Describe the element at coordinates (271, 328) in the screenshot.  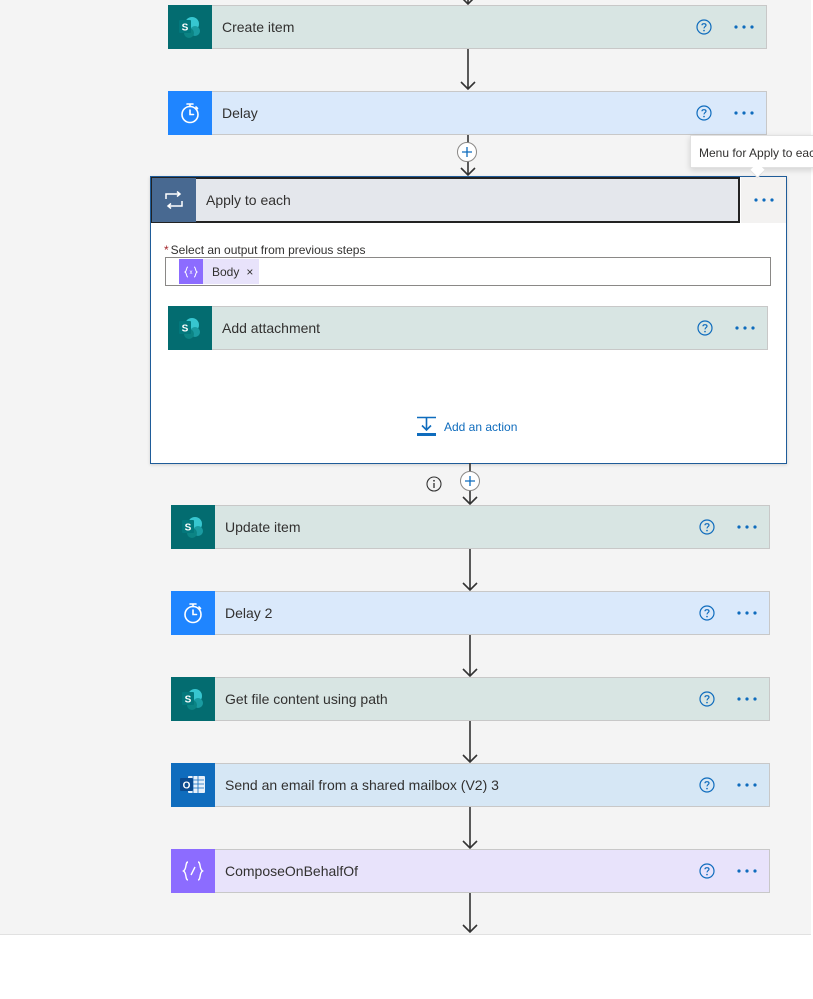
I see `action-title: Add attachment` at that location.